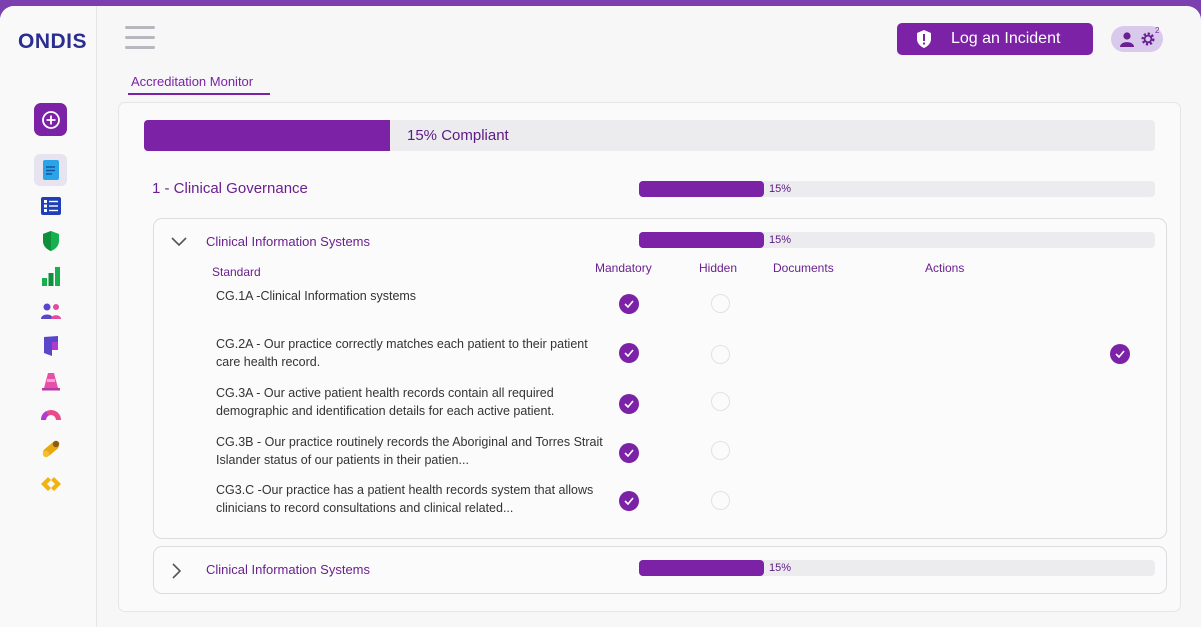 This screenshot has width=1201, height=627. What do you see at coordinates (230, 188) in the screenshot?
I see `category-title: 1 - Clinical Governance` at bounding box center [230, 188].